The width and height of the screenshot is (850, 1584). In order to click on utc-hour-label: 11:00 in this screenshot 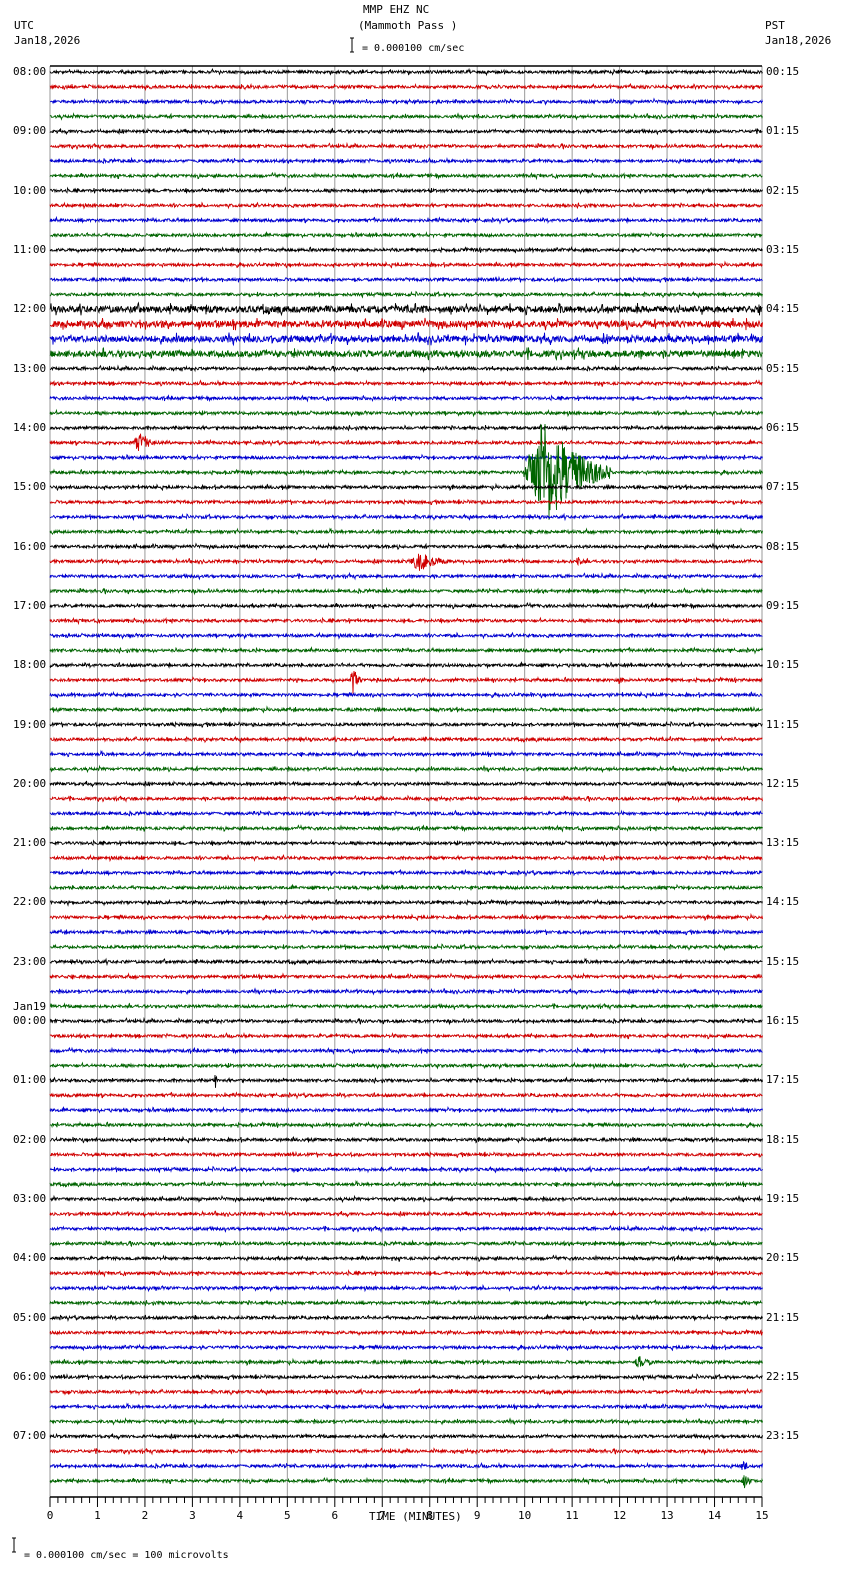, I will do `click(30, 249)`.